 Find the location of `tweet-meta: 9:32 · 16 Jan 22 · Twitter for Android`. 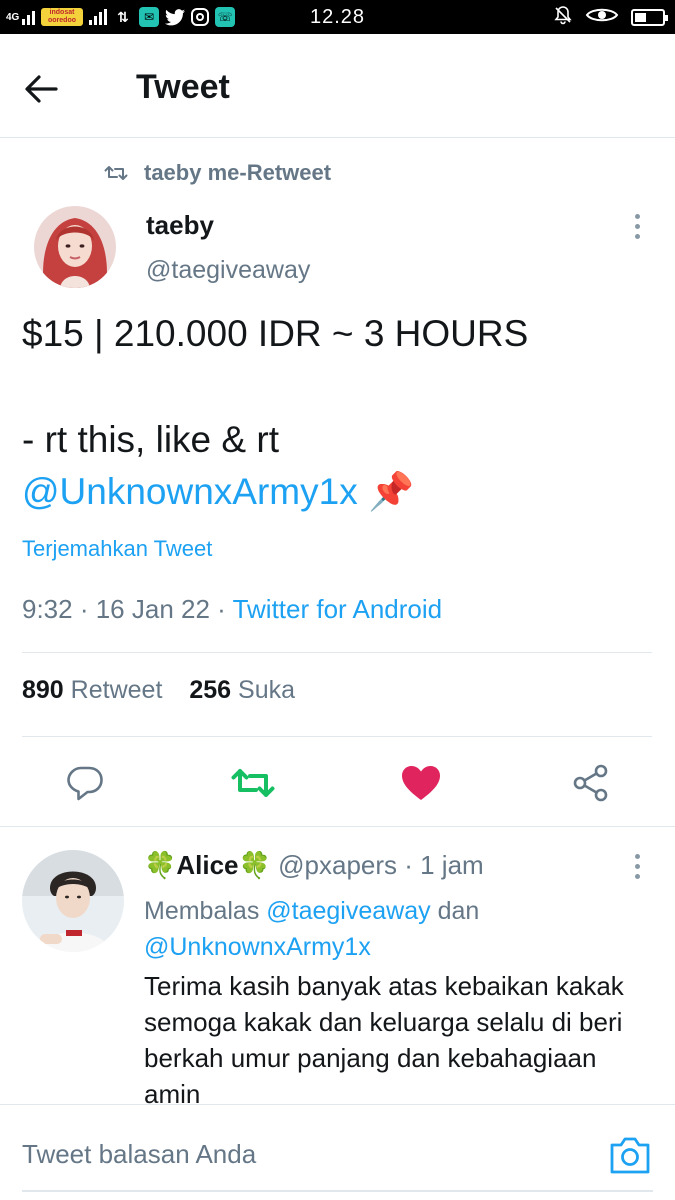

tweet-meta: 9:32 · 16 Jan 22 · Twitter for Android is located at coordinates (232, 609).